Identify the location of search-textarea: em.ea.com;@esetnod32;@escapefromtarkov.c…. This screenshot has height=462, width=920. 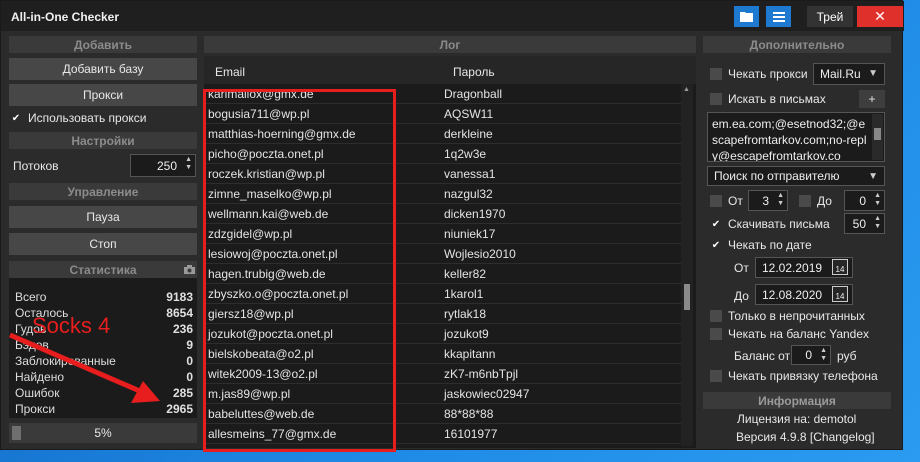
(796, 137).